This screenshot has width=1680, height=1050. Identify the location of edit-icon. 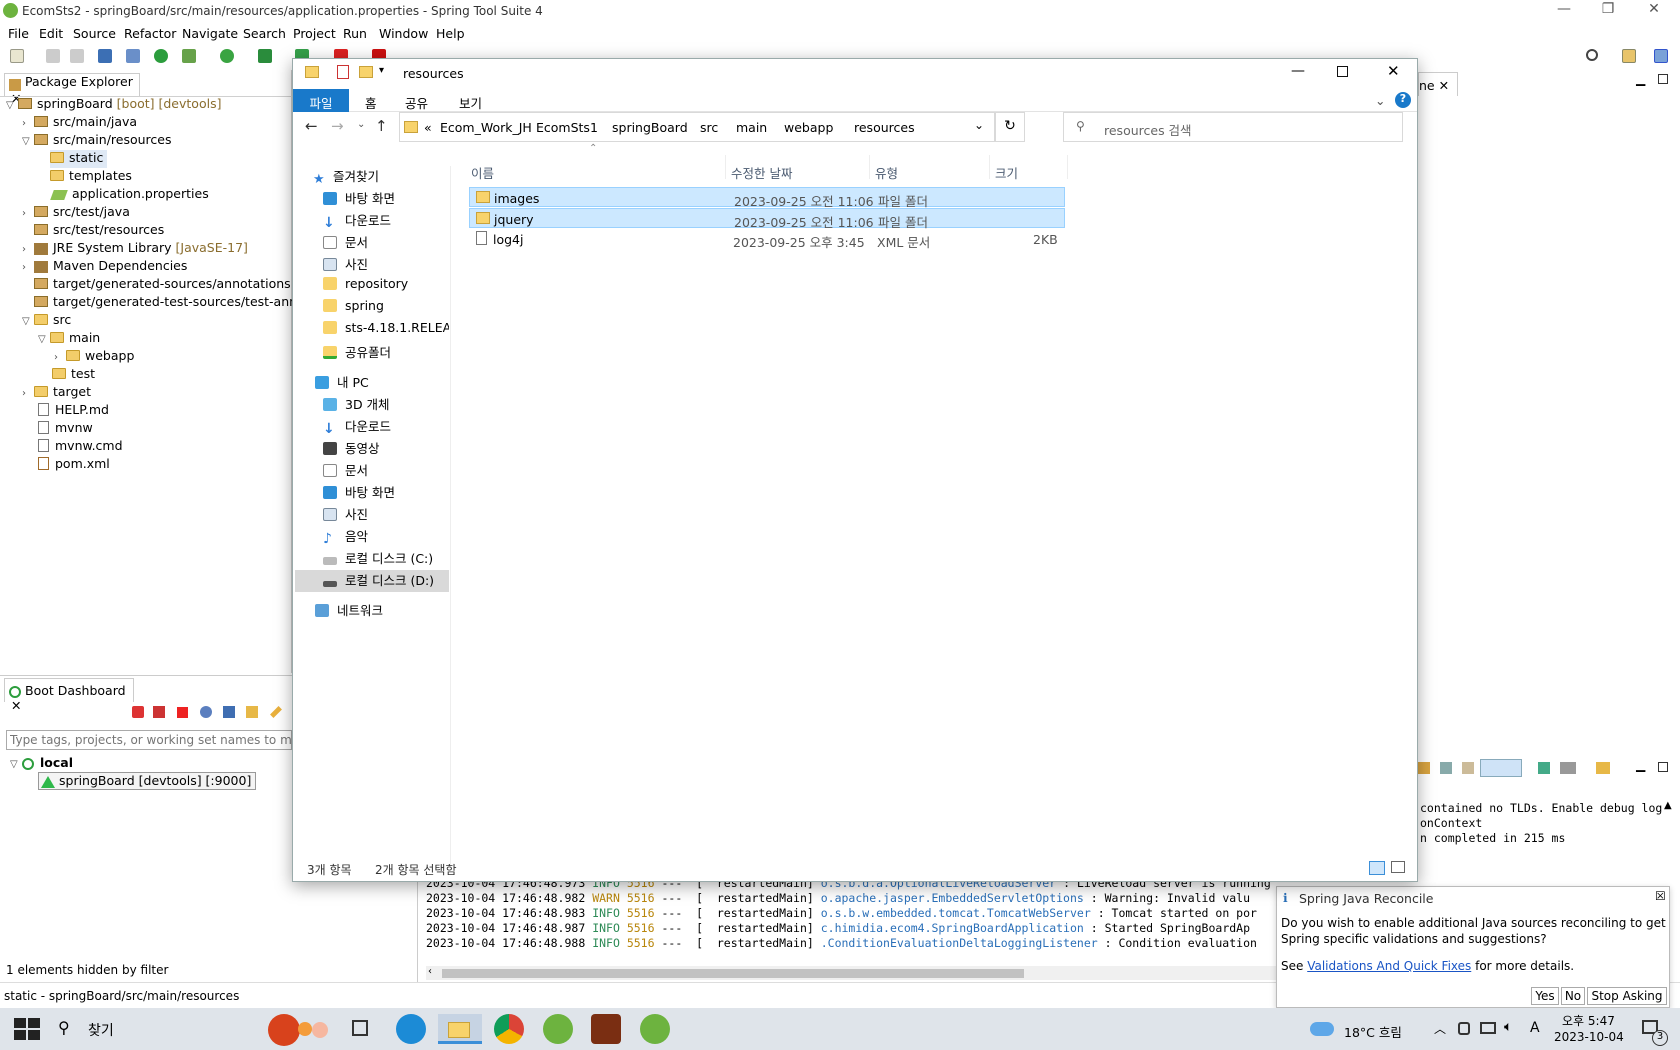
(276, 712).